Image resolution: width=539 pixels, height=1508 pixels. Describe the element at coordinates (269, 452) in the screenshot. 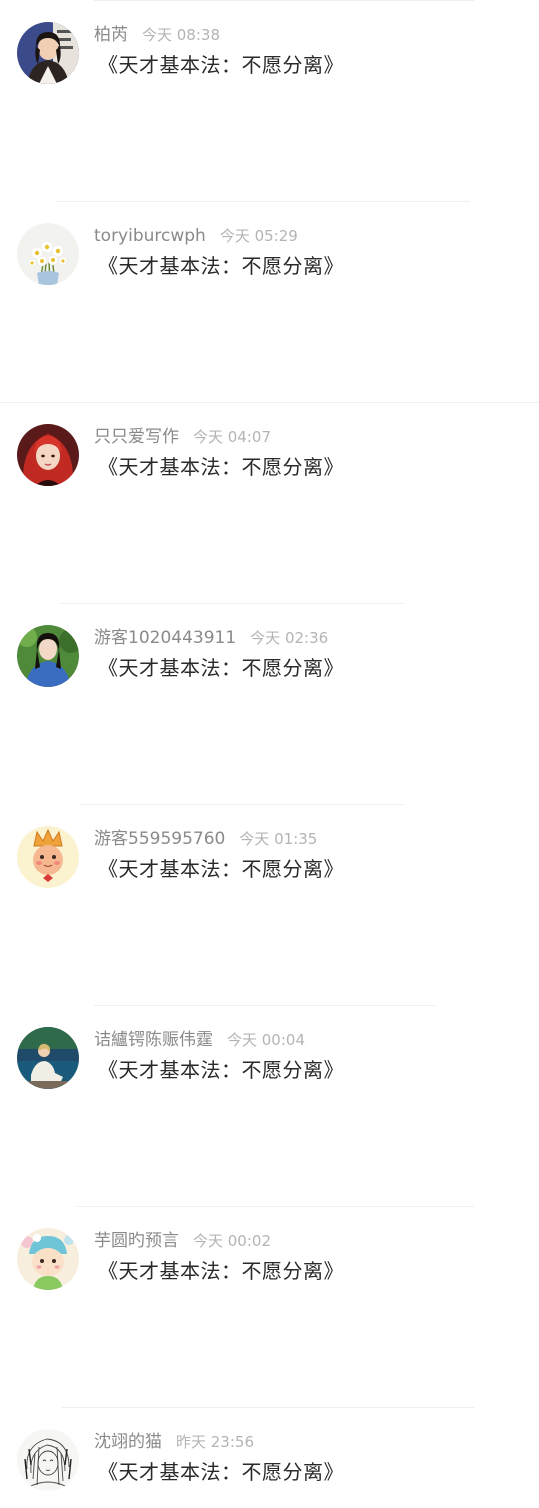

I see `comment-item: 只只爱写作 今天 04:07 《天才基本法：不愿分离》` at that location.